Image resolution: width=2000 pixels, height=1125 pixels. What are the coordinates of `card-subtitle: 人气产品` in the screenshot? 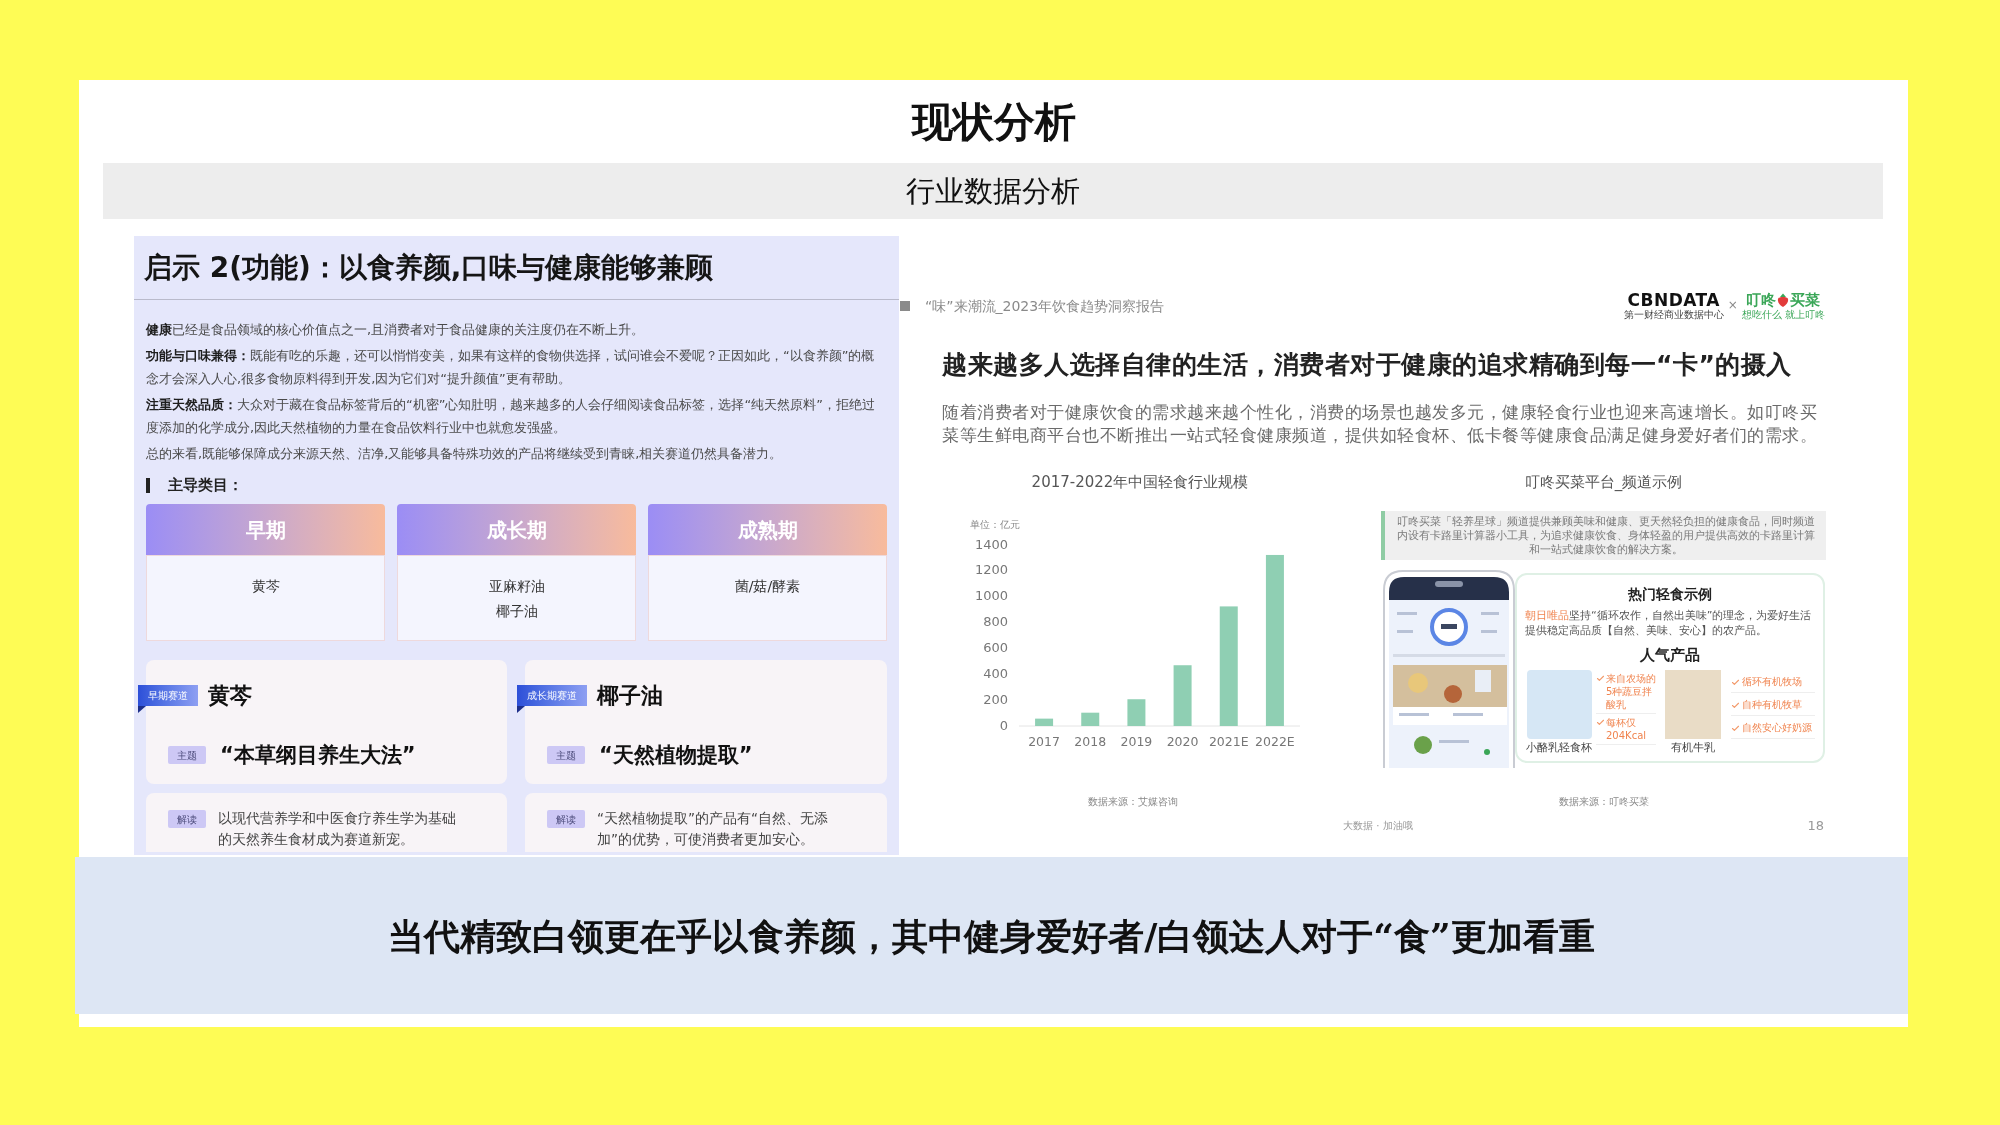 It's located at (1670, 655).